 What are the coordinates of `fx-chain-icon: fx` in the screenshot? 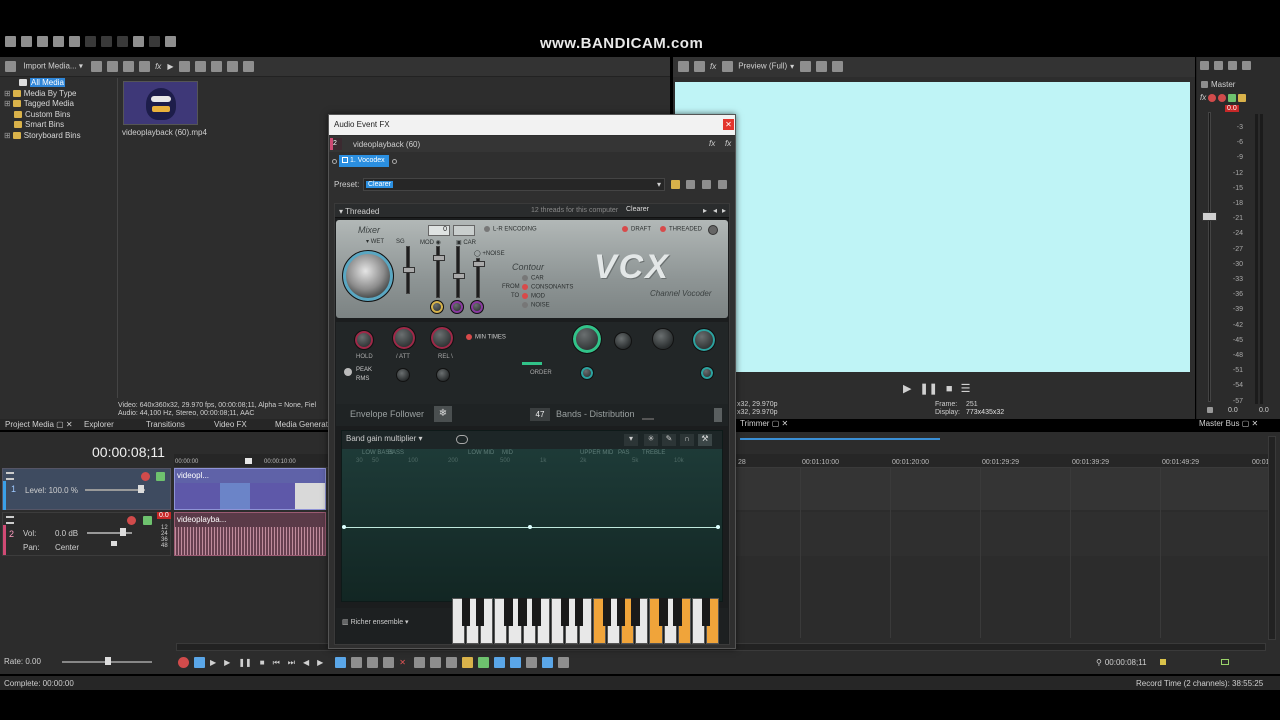 It's located at (712, 143).